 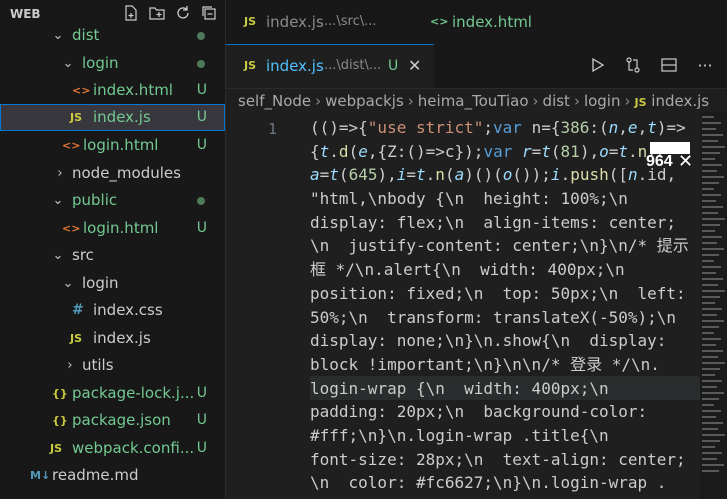 What do you see at coordinates (183, 14) in the screenshot?
I see `refresh-icon` at bounding box center [183, 14].